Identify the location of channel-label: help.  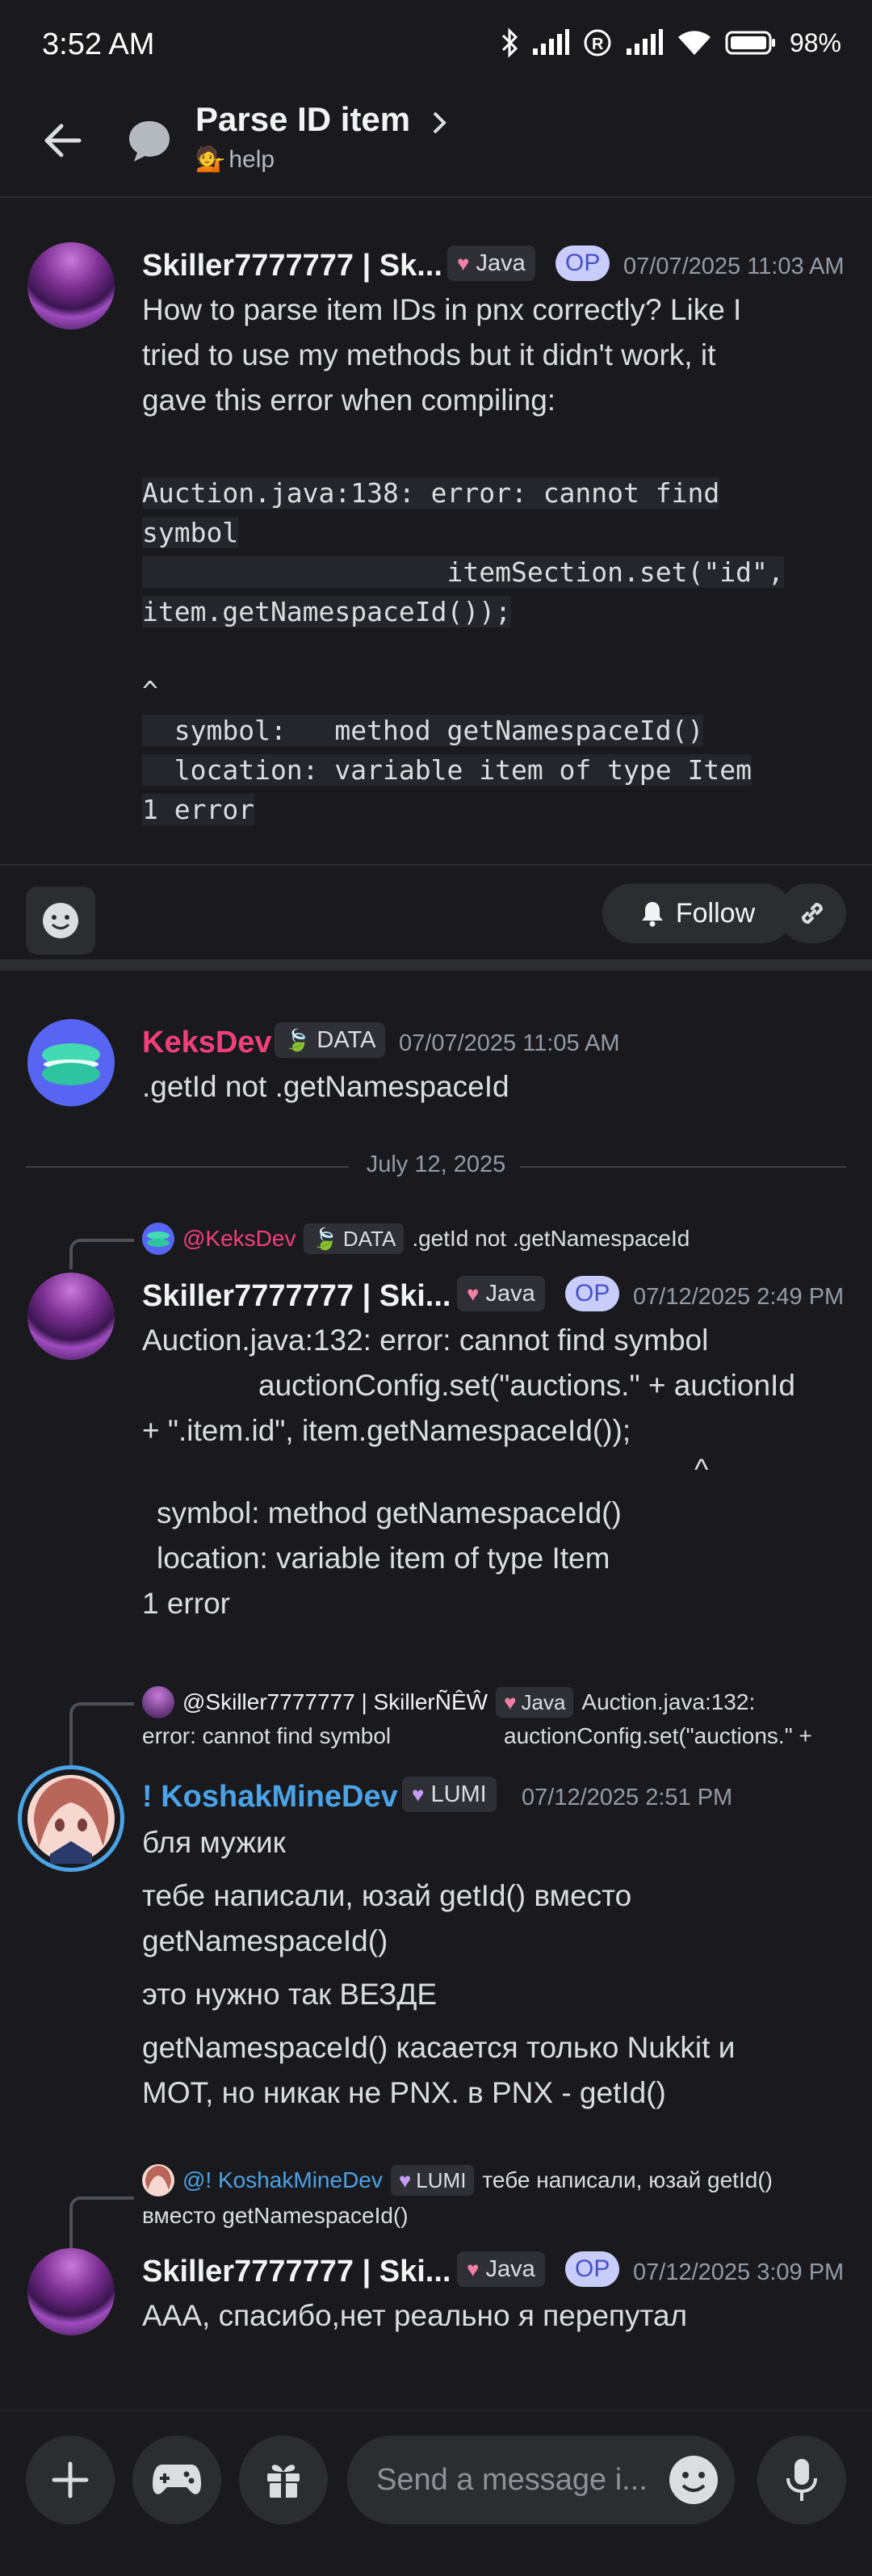
(251, 159).